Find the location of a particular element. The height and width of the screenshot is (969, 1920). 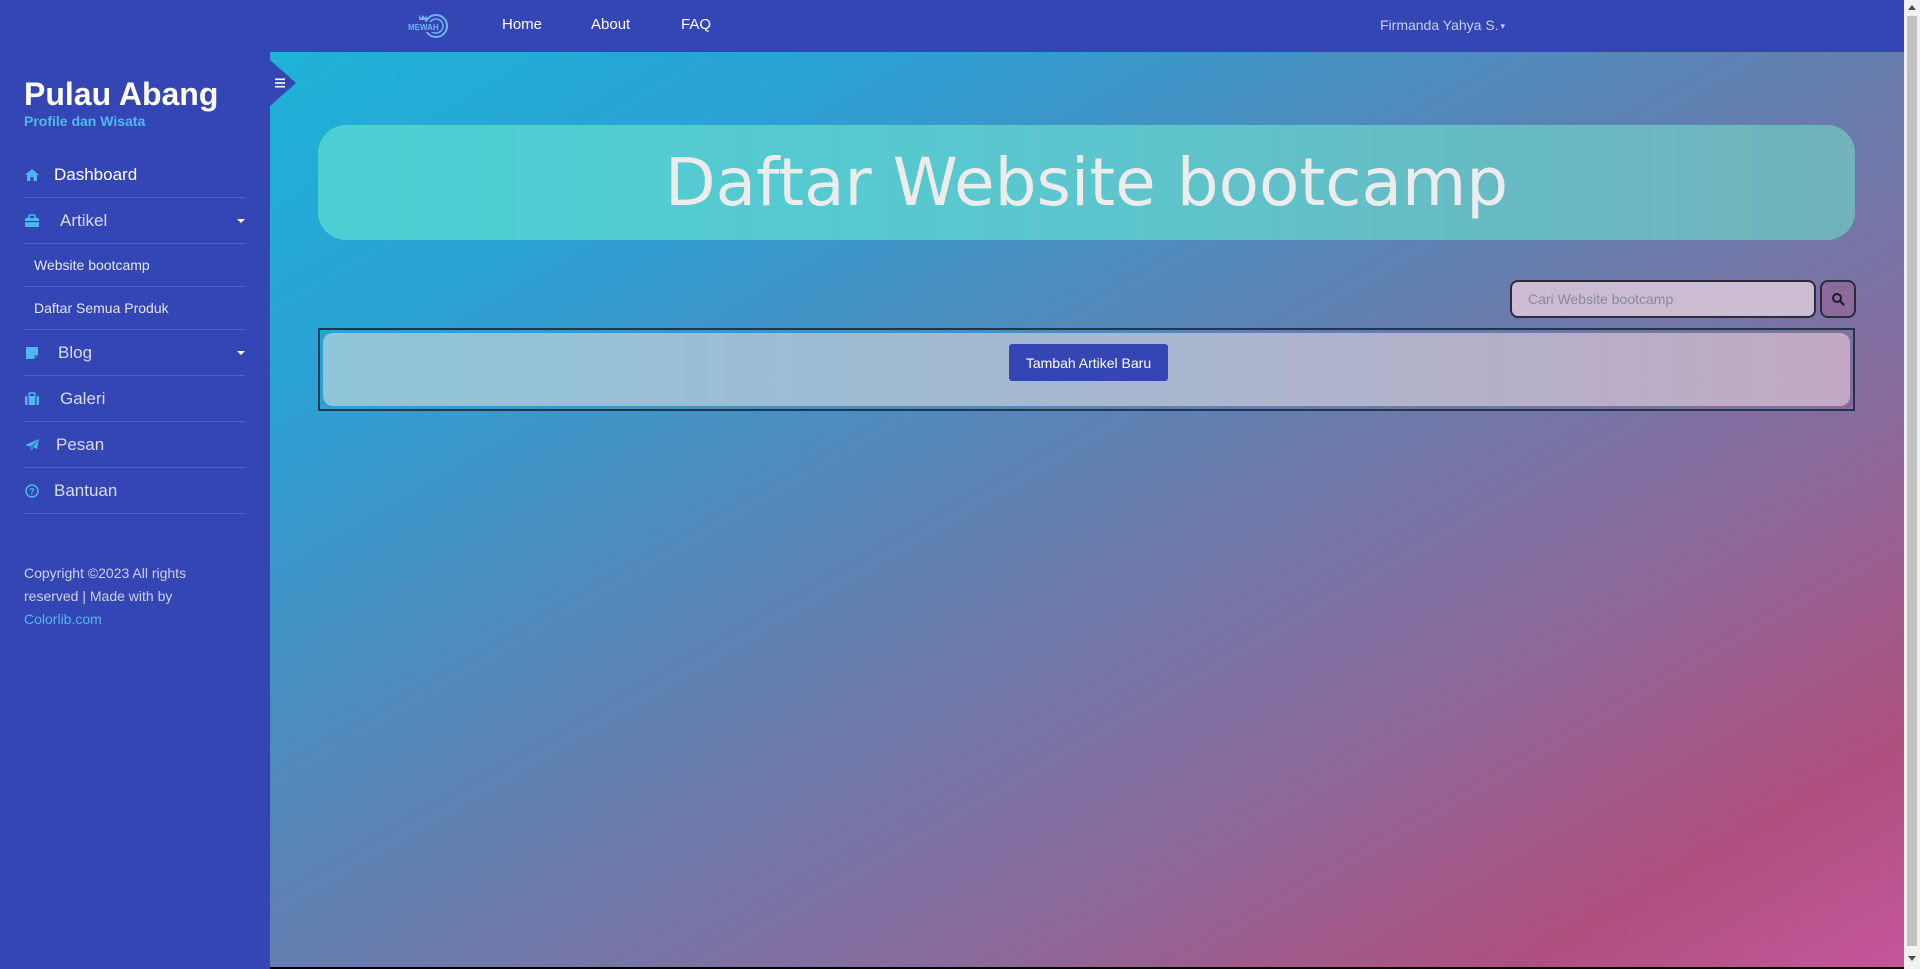

article-list-card-body: Tambah Artikel Baru is located at coordinates (1086, 369).